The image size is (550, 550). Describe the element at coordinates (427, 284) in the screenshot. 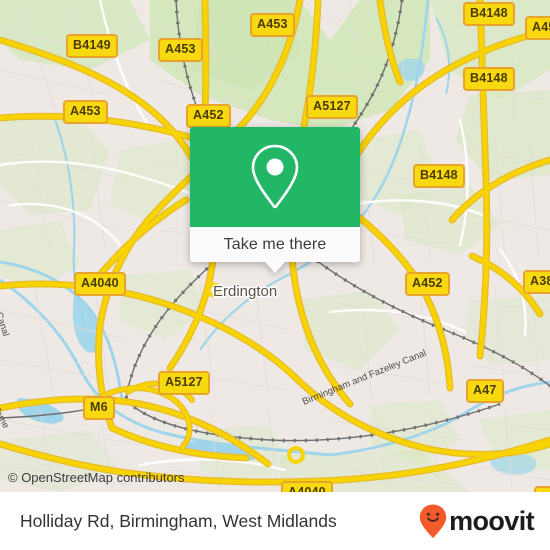

I see `road-shield-a452-right: A452` at that location.